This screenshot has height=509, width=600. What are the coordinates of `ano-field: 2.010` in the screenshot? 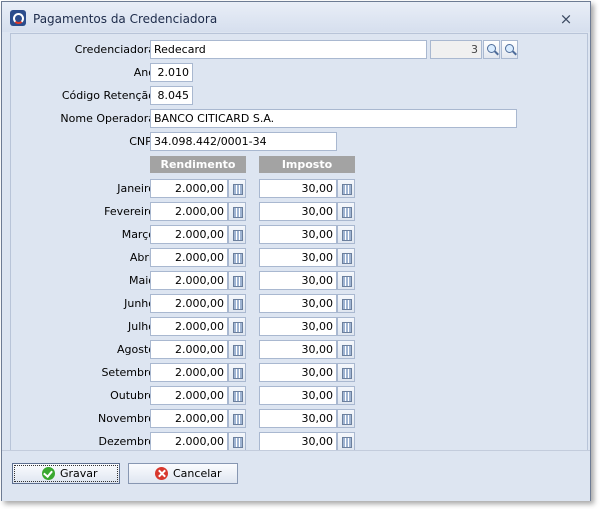 It's located at (171, 72).